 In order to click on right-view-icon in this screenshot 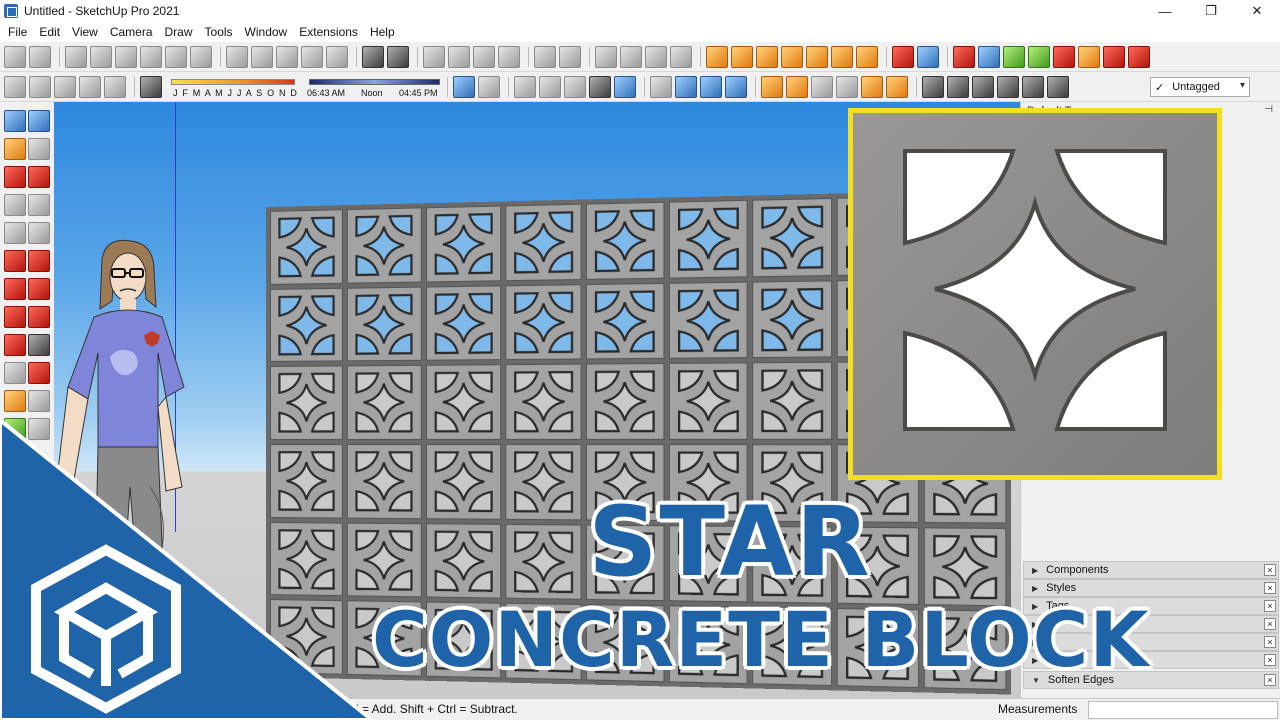, I will do `click(151, 57)`.